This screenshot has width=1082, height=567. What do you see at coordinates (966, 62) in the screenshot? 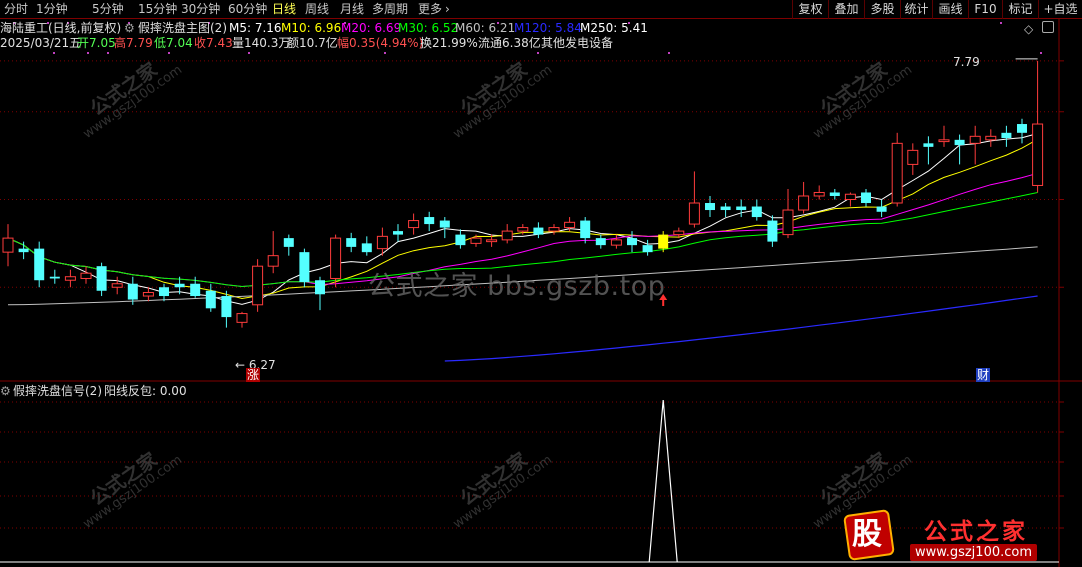
I see `high-price-label: 7.79` at bounding box center [966, 62].